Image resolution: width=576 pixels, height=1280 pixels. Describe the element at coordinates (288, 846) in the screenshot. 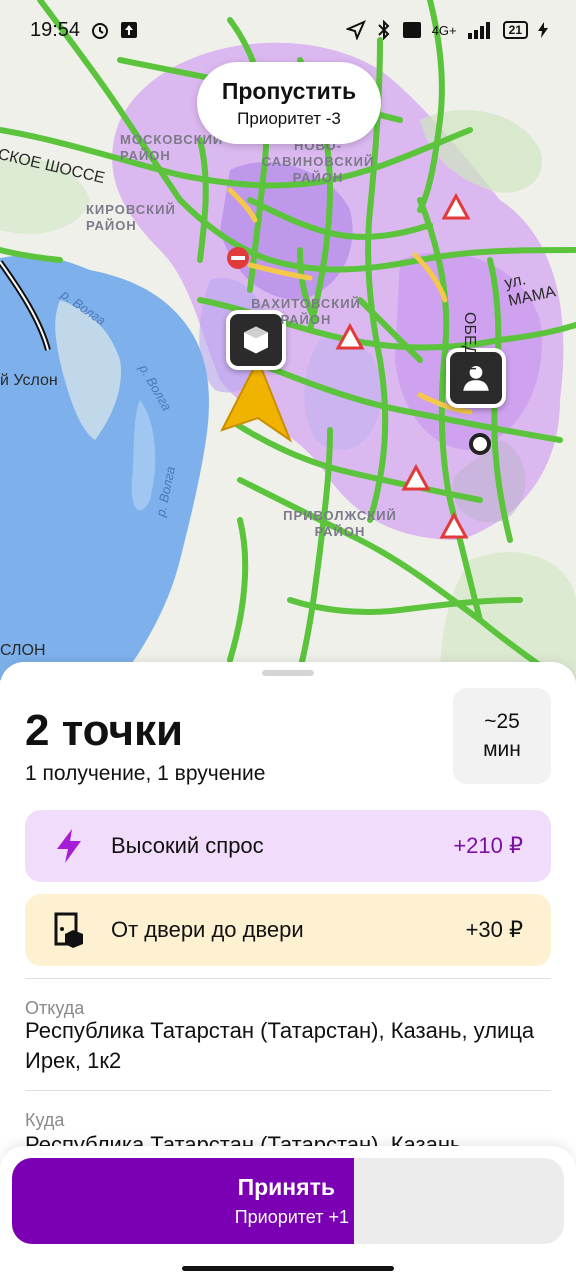

I see `high-demand-badge: Высокий спрос +210 ₽` at that location.